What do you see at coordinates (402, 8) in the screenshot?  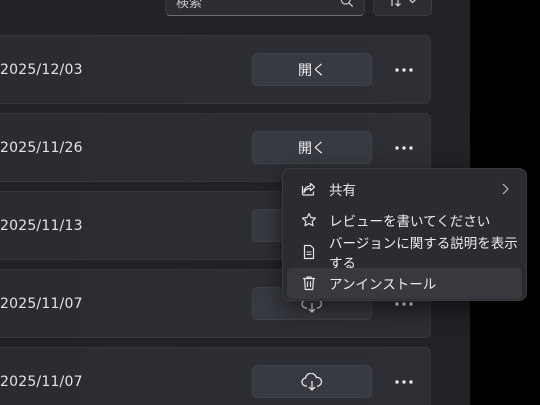 I see `sort-button` at bounding box center [402, 8].